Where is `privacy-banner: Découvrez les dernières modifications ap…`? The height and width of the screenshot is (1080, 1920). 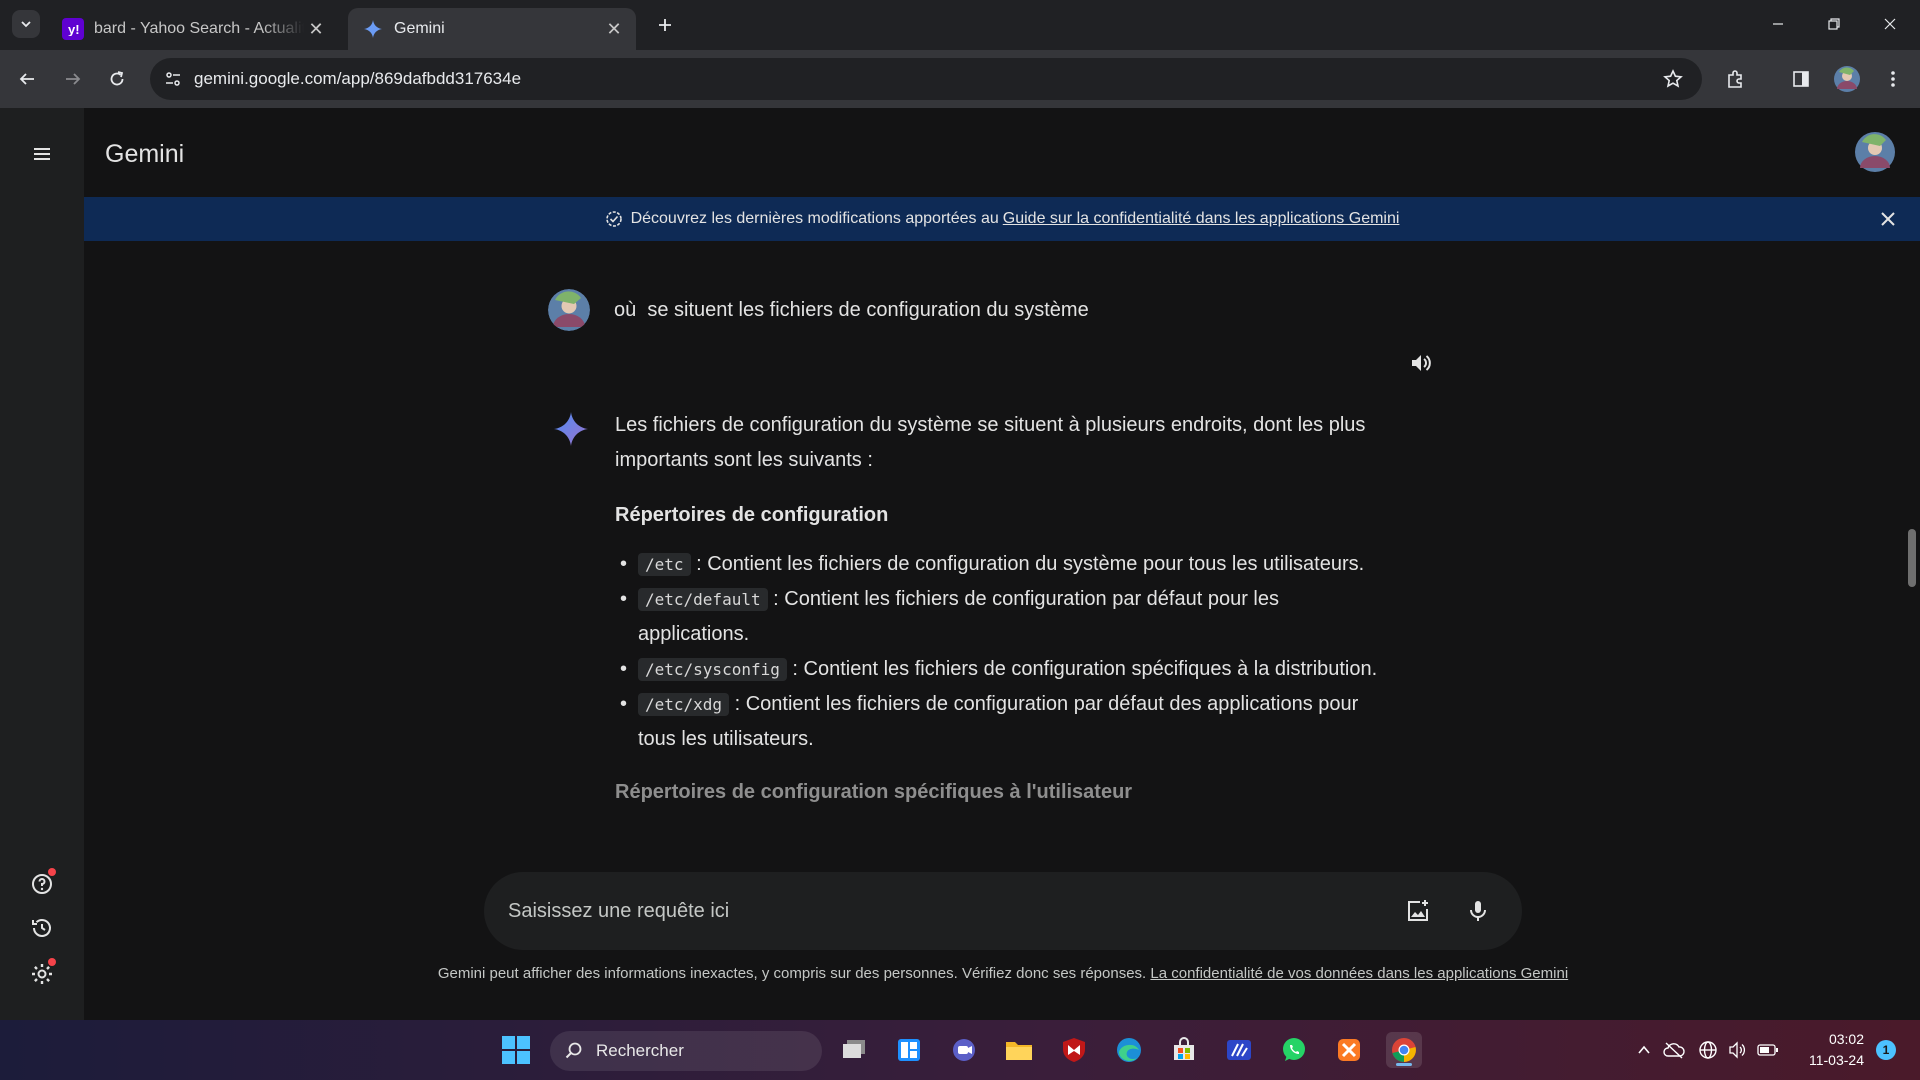 privacy-banner: Découvrez les dernières modifications ap… is located at coordinates (1002, 219).